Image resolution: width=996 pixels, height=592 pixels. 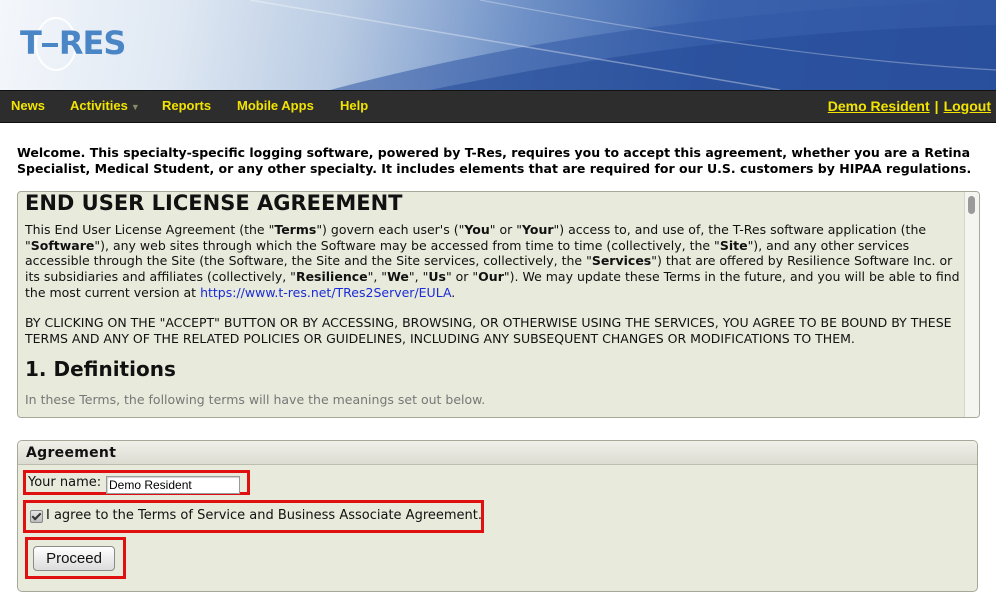 What do you see at coordinates (74, 558) in the screenshot?
I see `proceed-button: Proceed` at bounding box center [74, 558].